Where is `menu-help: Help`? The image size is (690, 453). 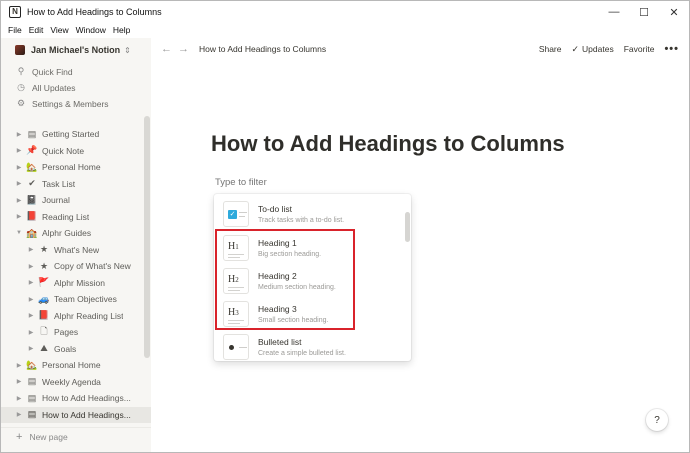
menu-help: Help is located at coordinates (121, 30).